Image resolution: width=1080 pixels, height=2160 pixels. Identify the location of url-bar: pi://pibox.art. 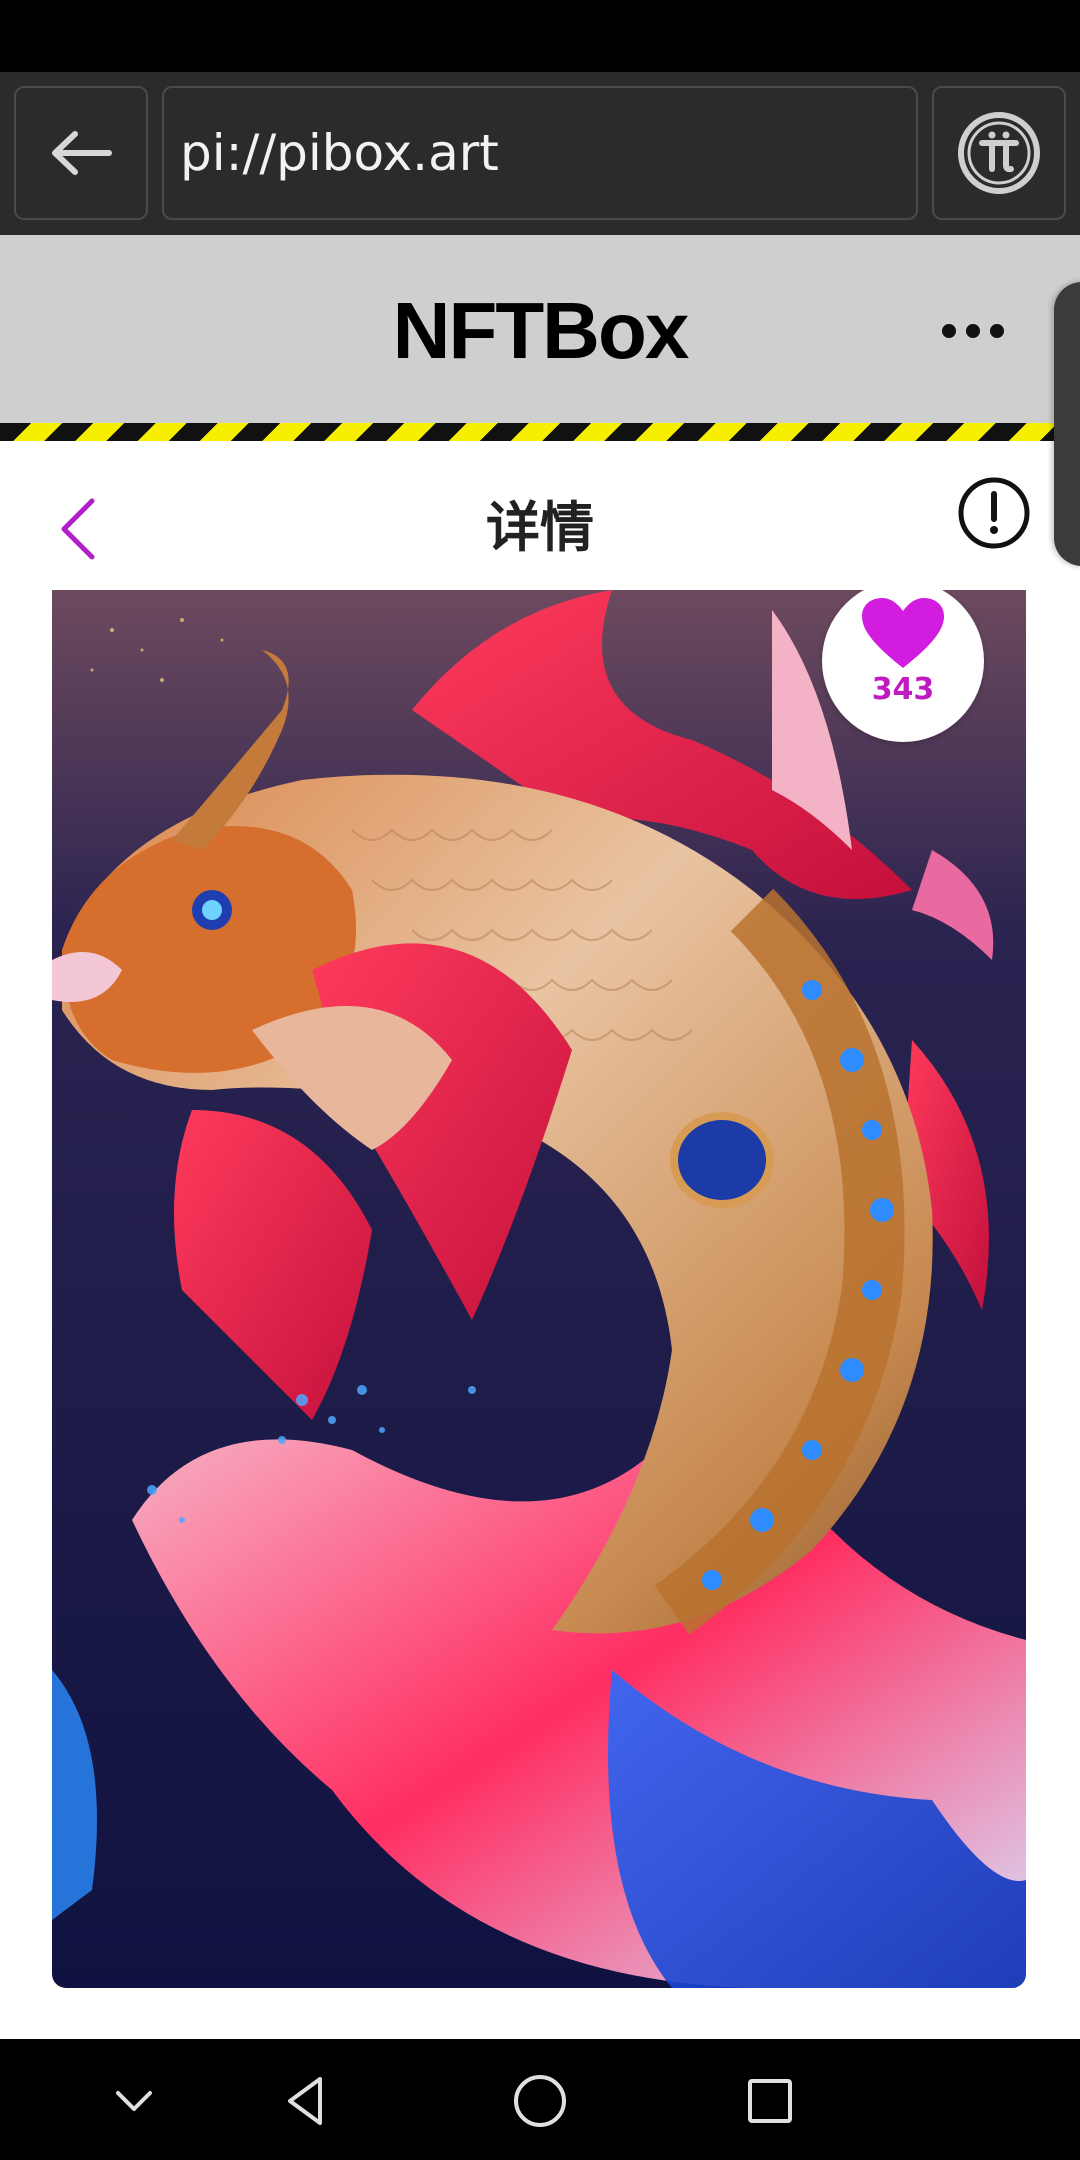
(540, 153).